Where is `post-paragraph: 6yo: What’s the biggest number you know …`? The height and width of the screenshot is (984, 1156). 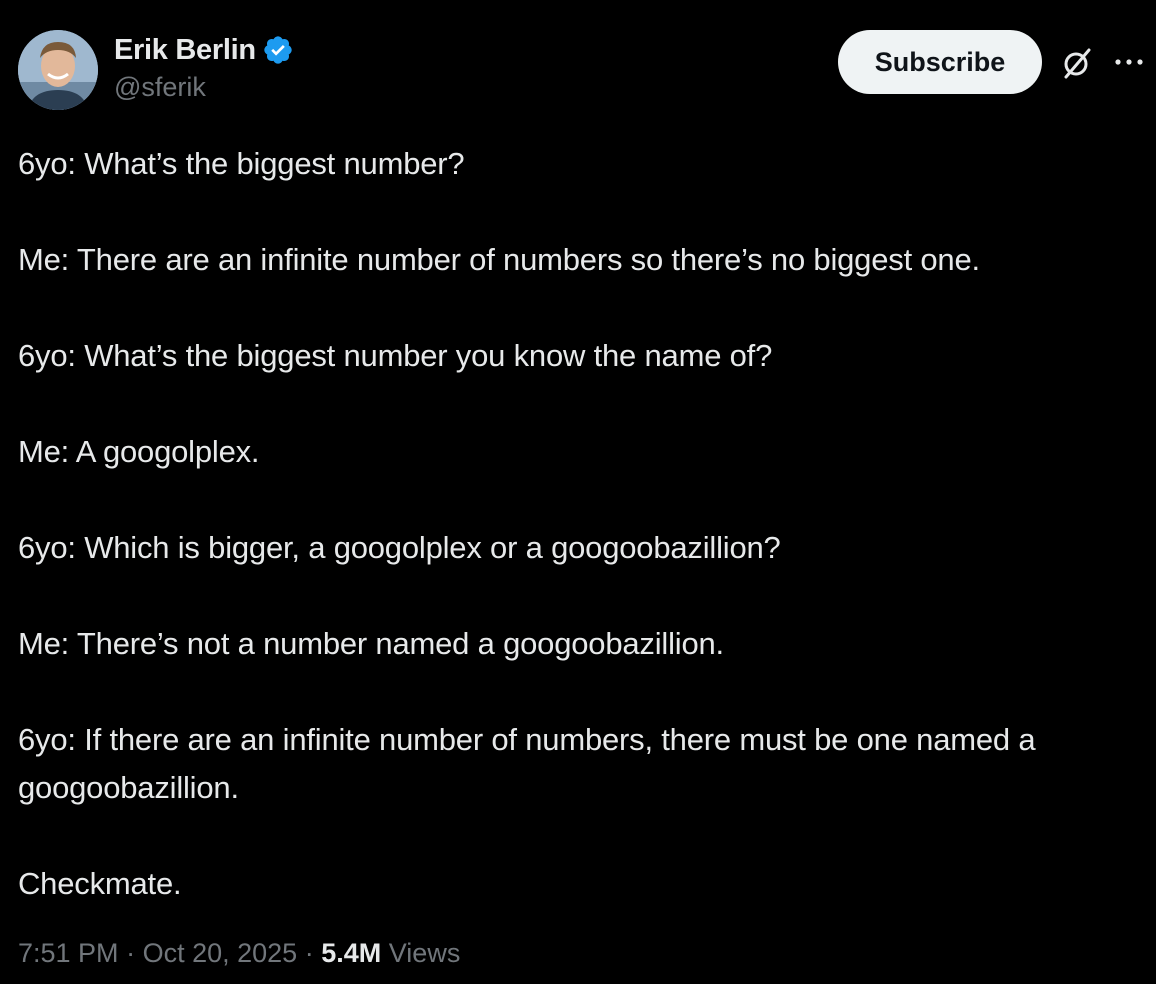
post-paragraph: 6yo: What’s the biggest number you know … is located at coordinates (395, 355).